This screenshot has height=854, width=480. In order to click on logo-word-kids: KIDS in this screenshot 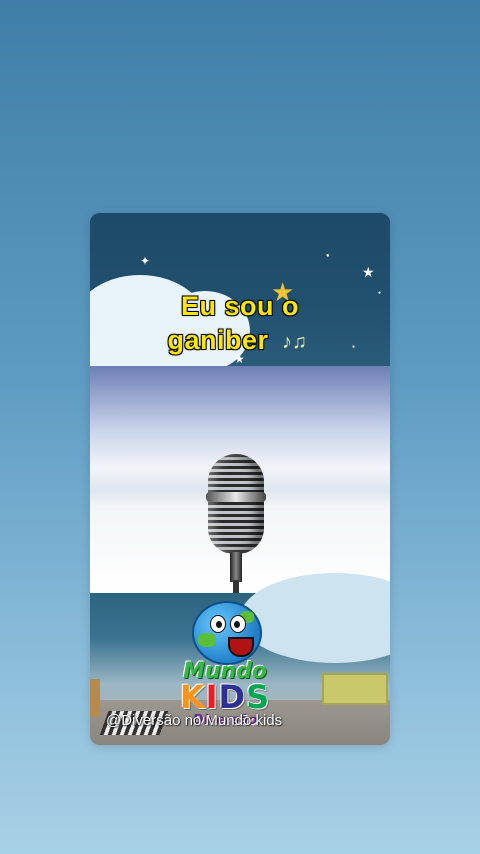, I will do `click(225, 697)`.